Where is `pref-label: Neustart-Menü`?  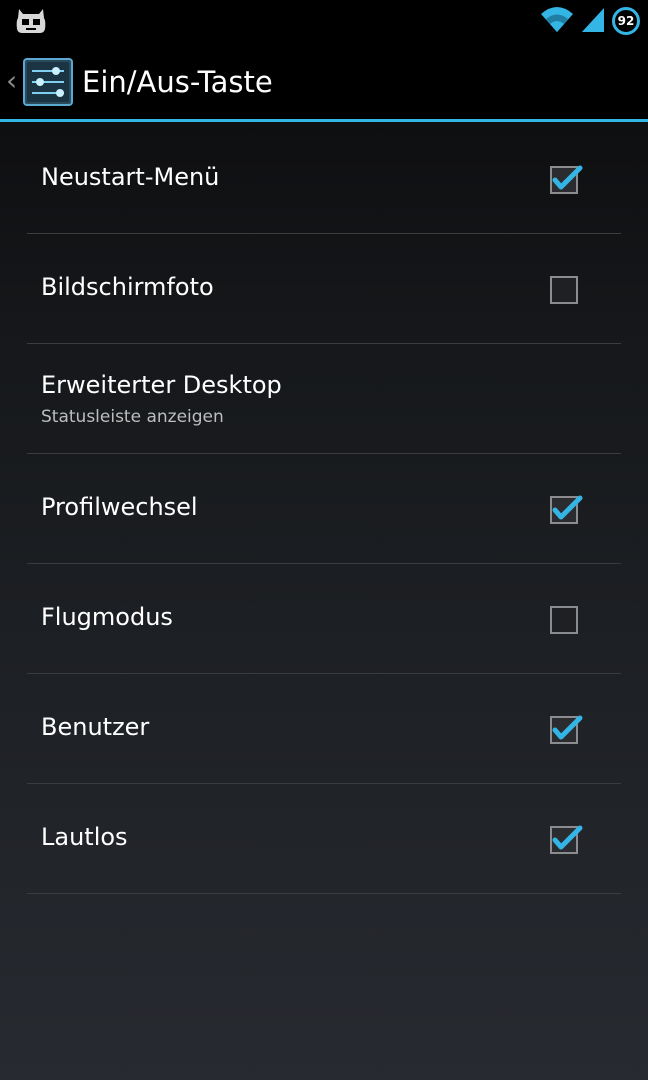
pref-label: Neustart-Menü is located at coordinates (130, 177).